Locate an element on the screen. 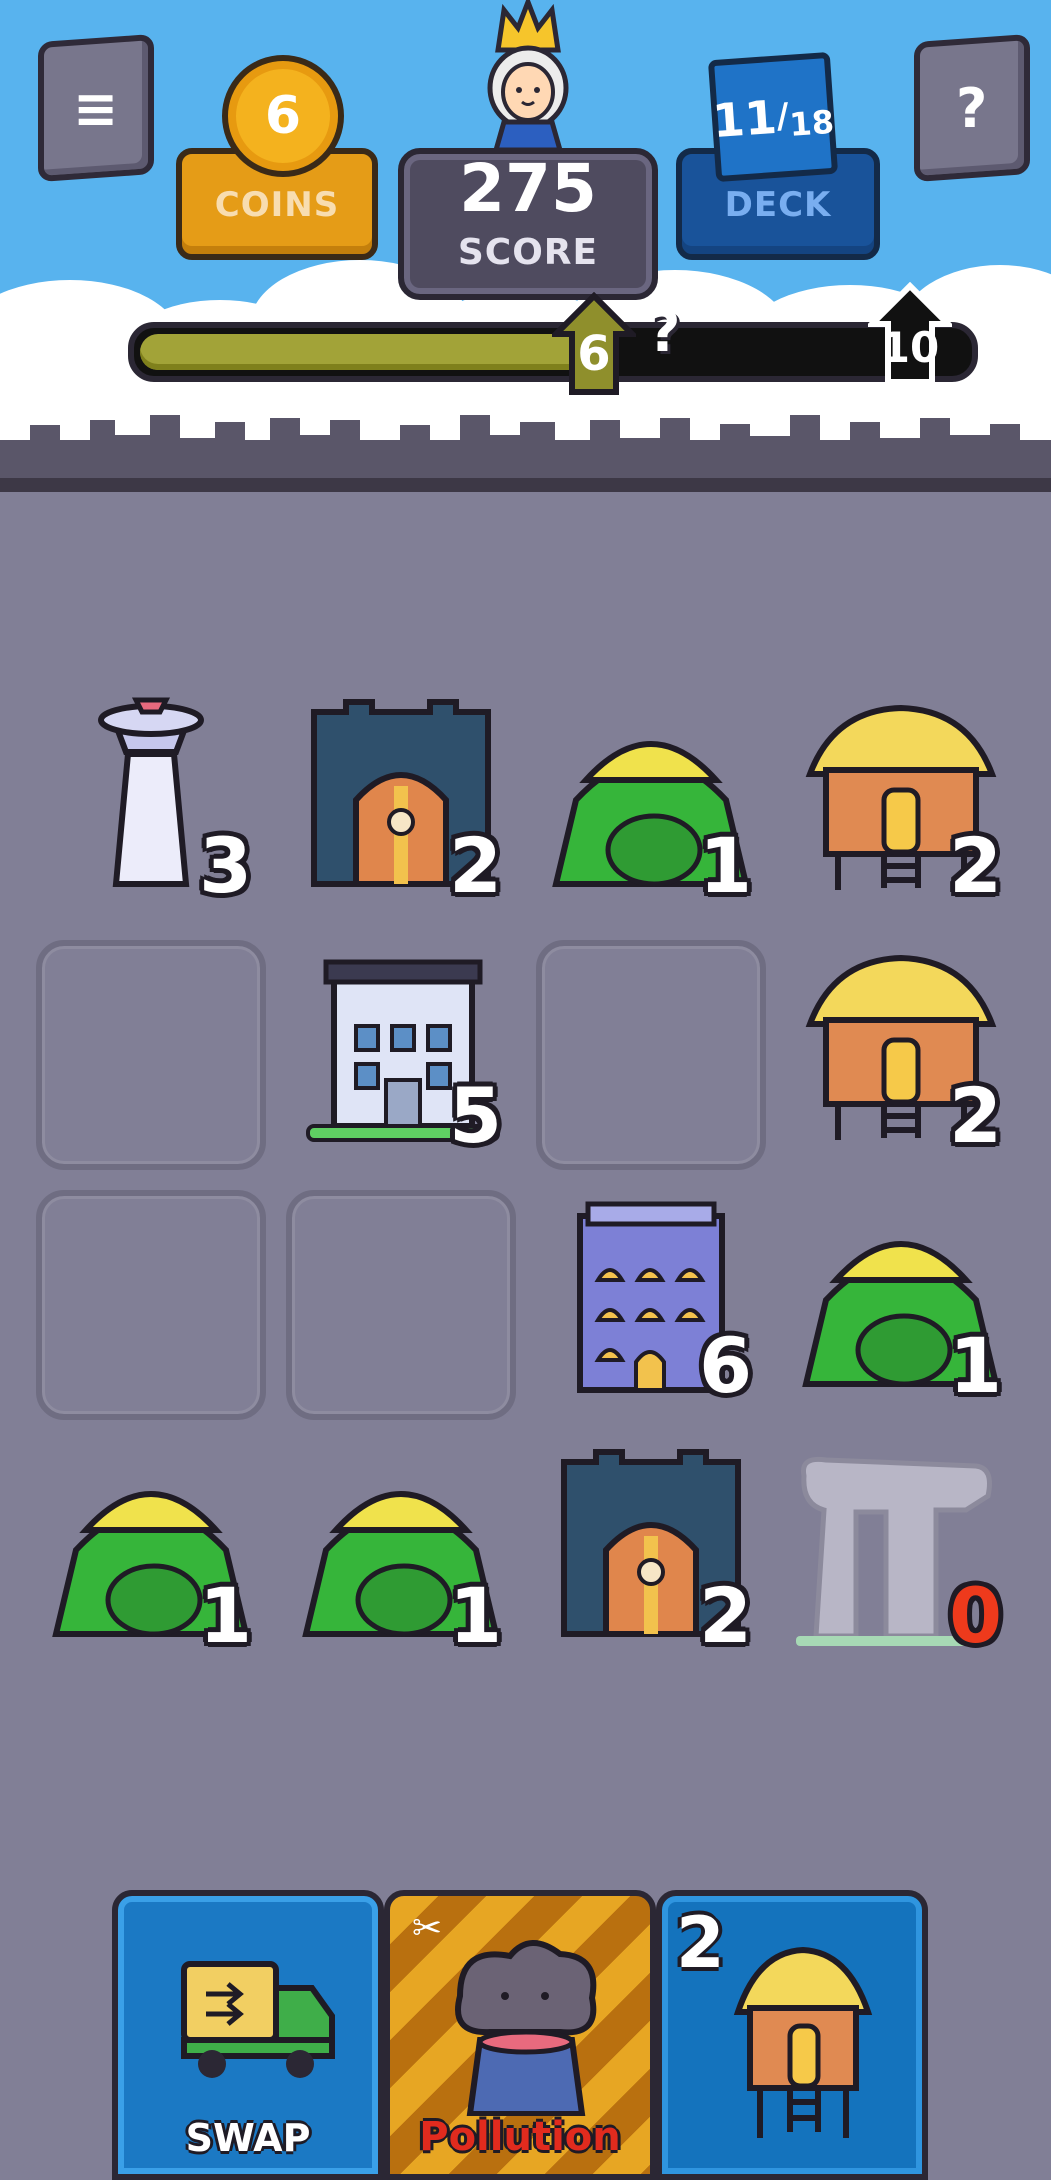  help-icon: ? is located at coordinates (972, 108).